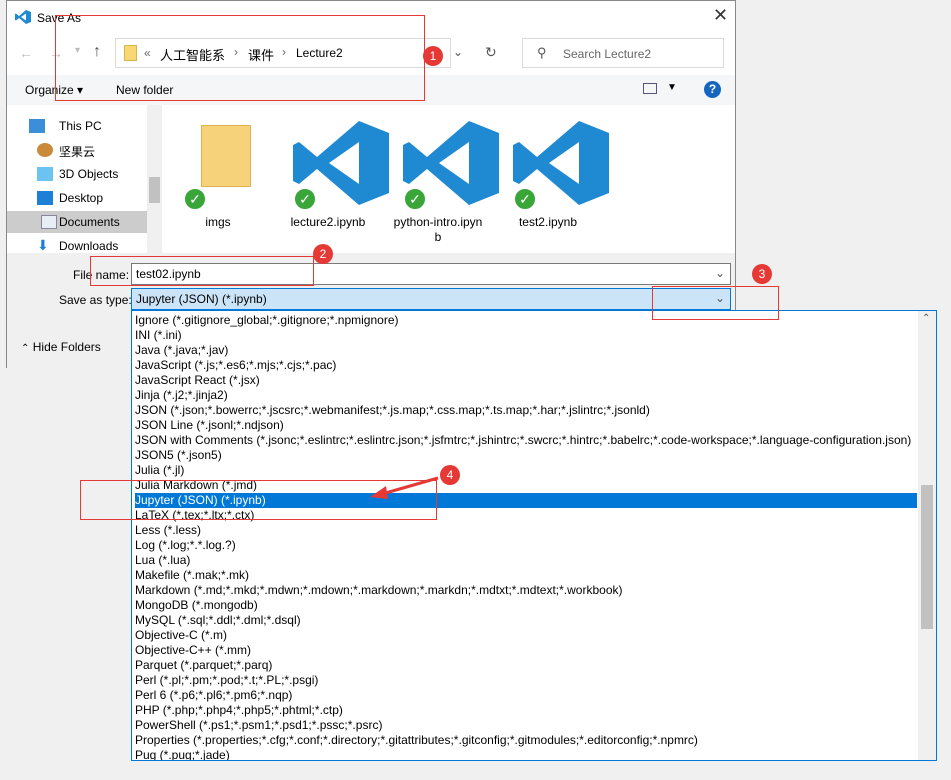 The width and height of the screenshot is (951, 780). I want to click on type-option: Perl 6 (*.p6;*.pl6;*.pm6;*.nqp), so click(526, 695).